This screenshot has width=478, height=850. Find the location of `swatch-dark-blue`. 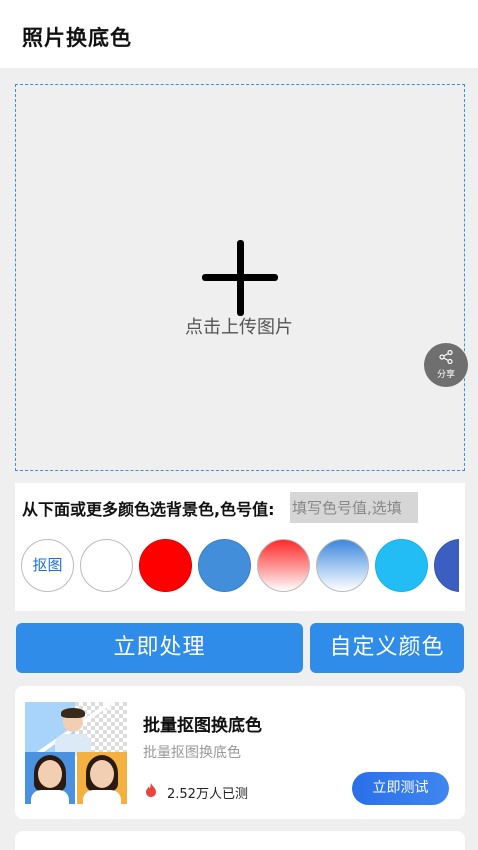

swatch-dark-blue is located at coordinates (446, 565).